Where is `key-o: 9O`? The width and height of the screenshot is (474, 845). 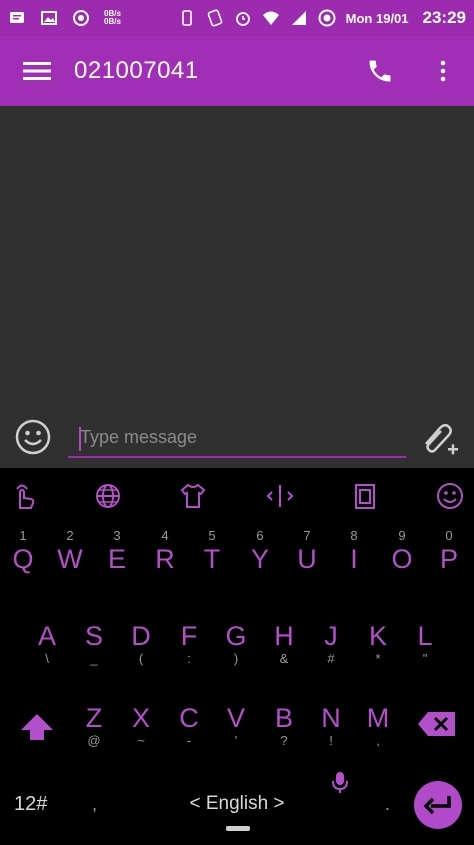
key-o: 9O is located at coordinates (402, 551).